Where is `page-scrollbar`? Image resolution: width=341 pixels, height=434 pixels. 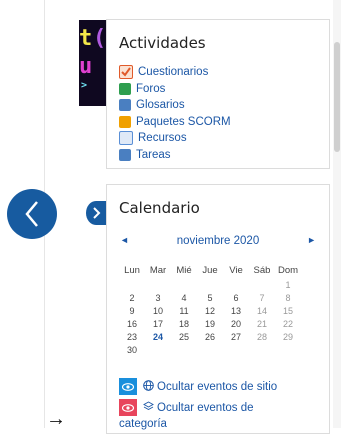 page-scrollbar is located at coordinates (337, 214).